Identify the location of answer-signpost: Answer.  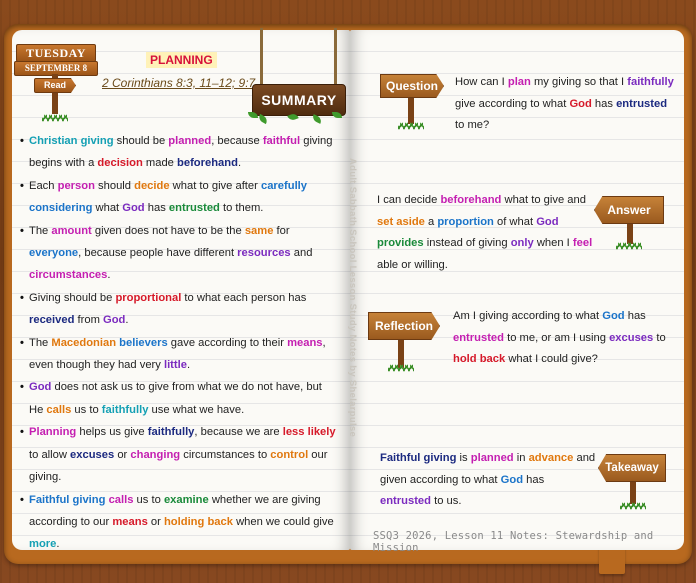
(629, 220).